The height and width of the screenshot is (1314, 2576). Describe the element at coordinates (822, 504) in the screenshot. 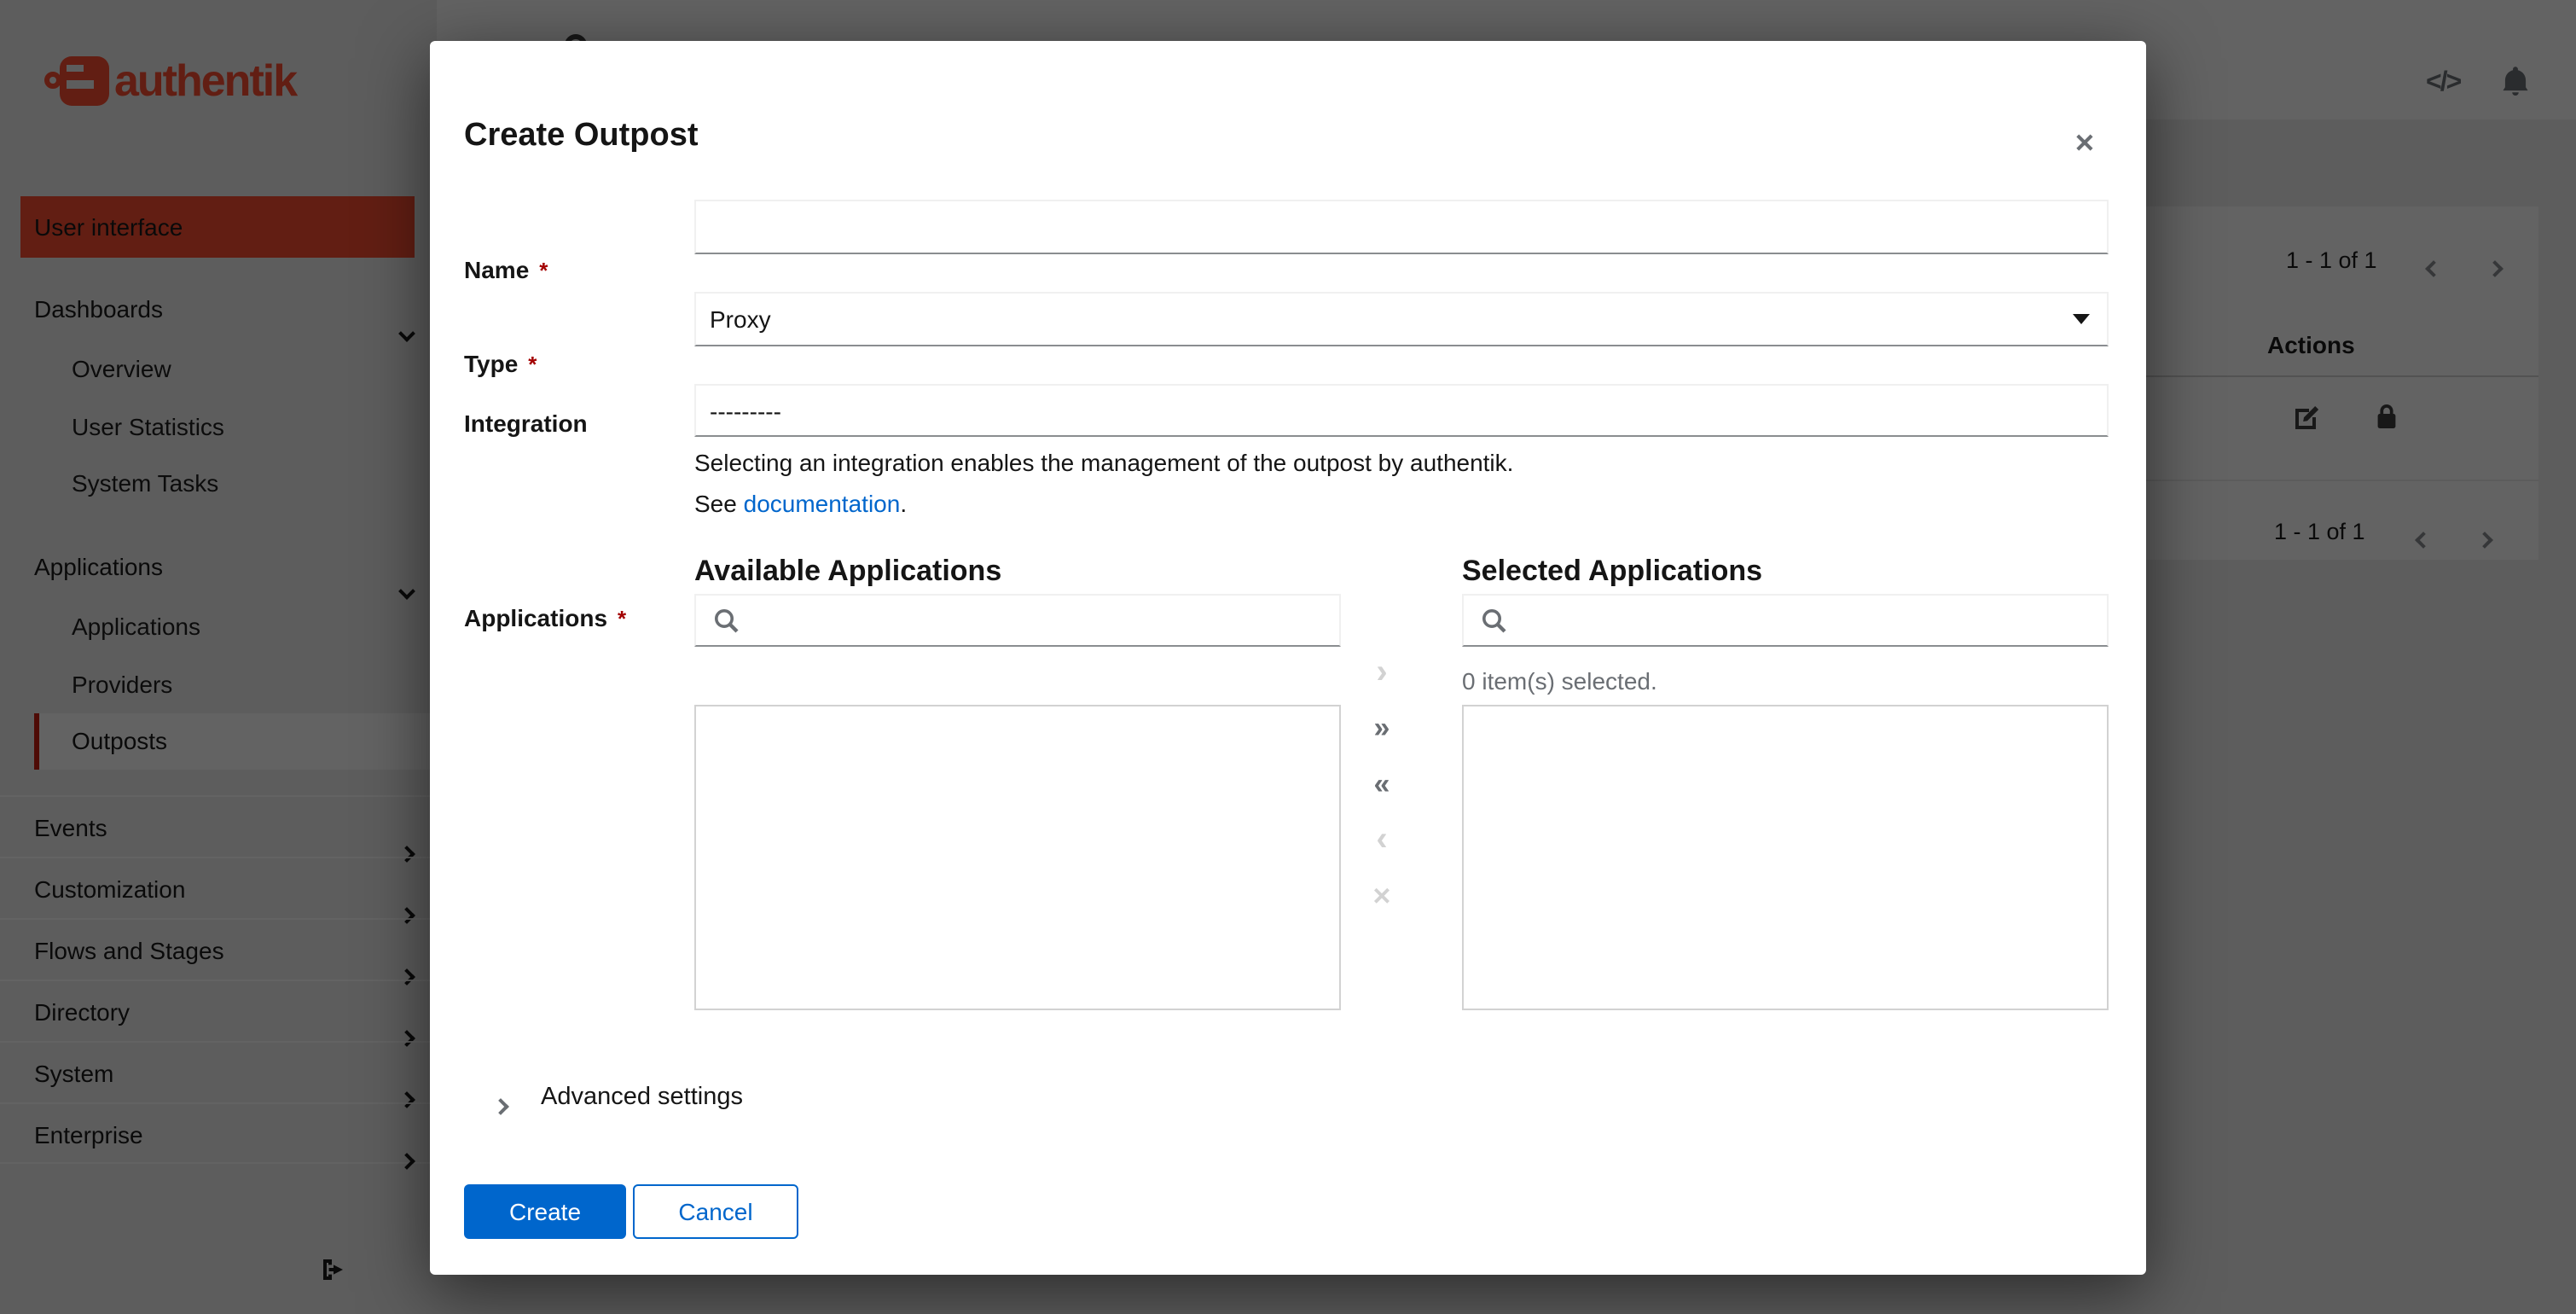

I see `documentation-link: documentation` at that location.